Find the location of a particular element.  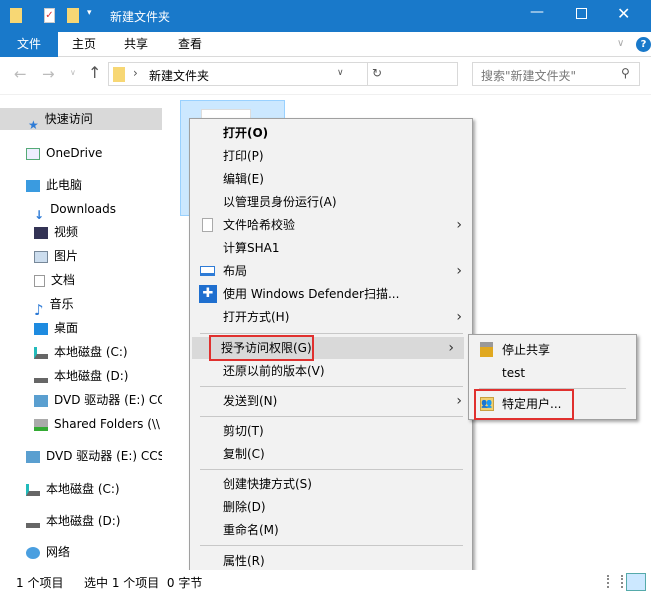

nav-label: 图片 is located at coordinates (66, 256).